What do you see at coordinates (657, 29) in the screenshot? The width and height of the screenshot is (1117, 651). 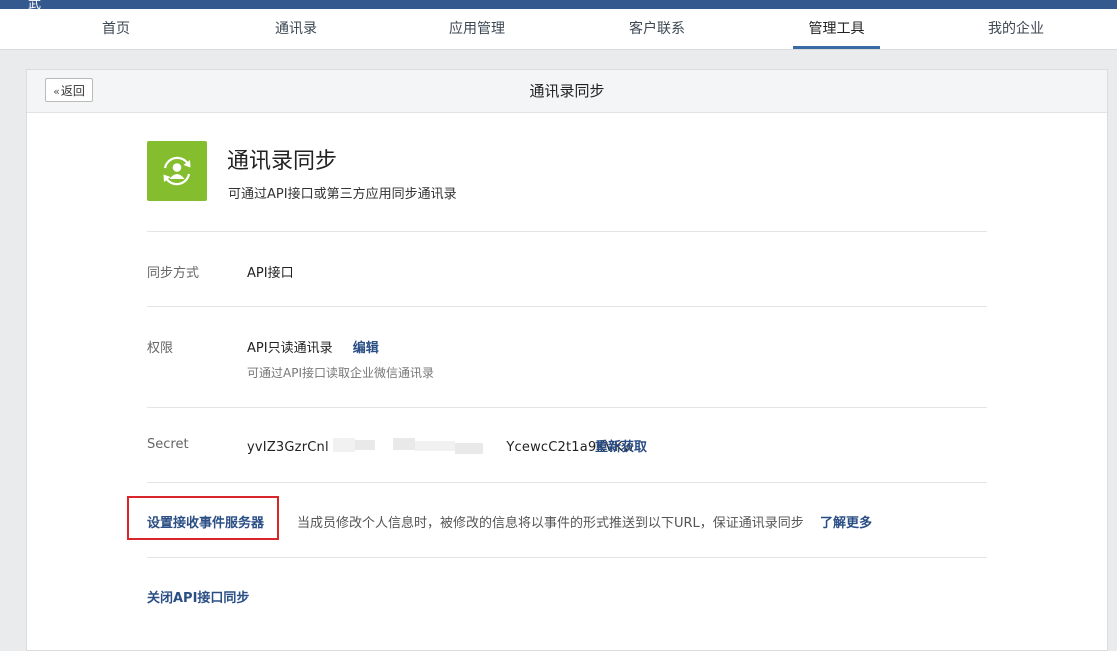 I see `tab-customer-contact: 客户联系` at bounding box center [657, 29].